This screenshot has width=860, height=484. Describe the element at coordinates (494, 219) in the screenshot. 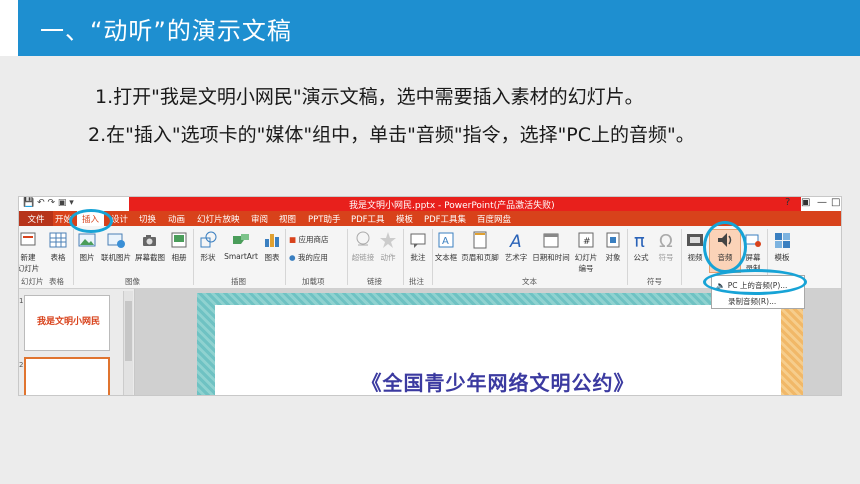

I see `tab-baidu-netdisk: 百度网盘` at that location.